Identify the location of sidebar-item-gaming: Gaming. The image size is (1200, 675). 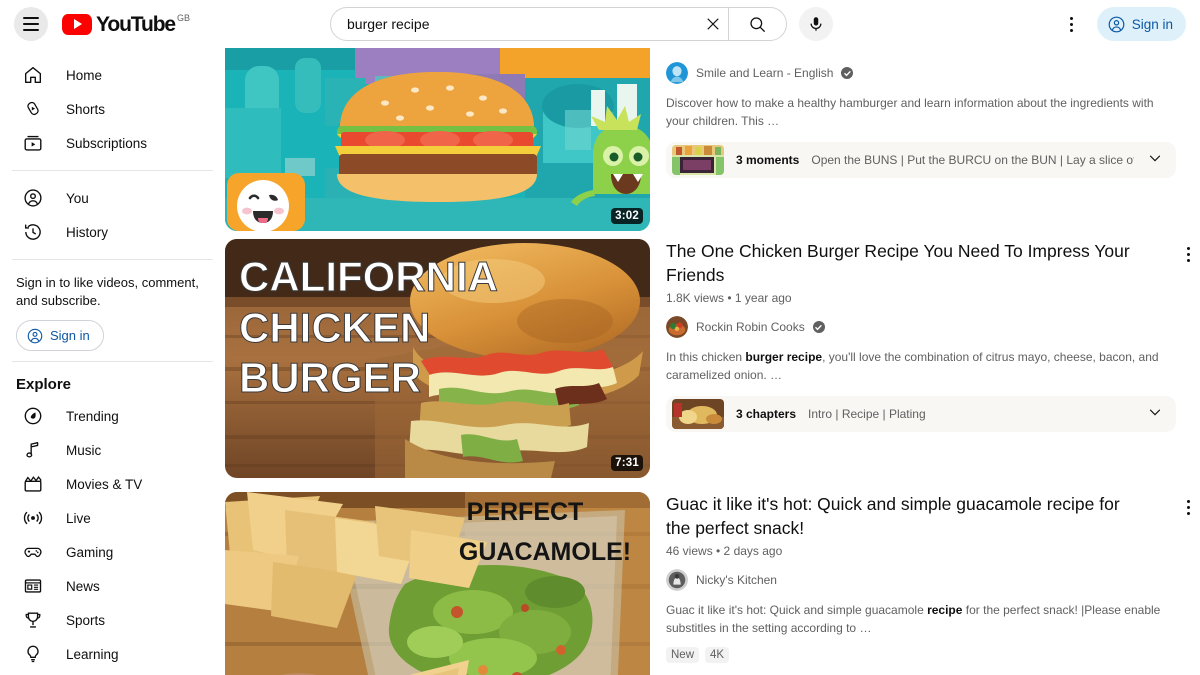
(112, 552).